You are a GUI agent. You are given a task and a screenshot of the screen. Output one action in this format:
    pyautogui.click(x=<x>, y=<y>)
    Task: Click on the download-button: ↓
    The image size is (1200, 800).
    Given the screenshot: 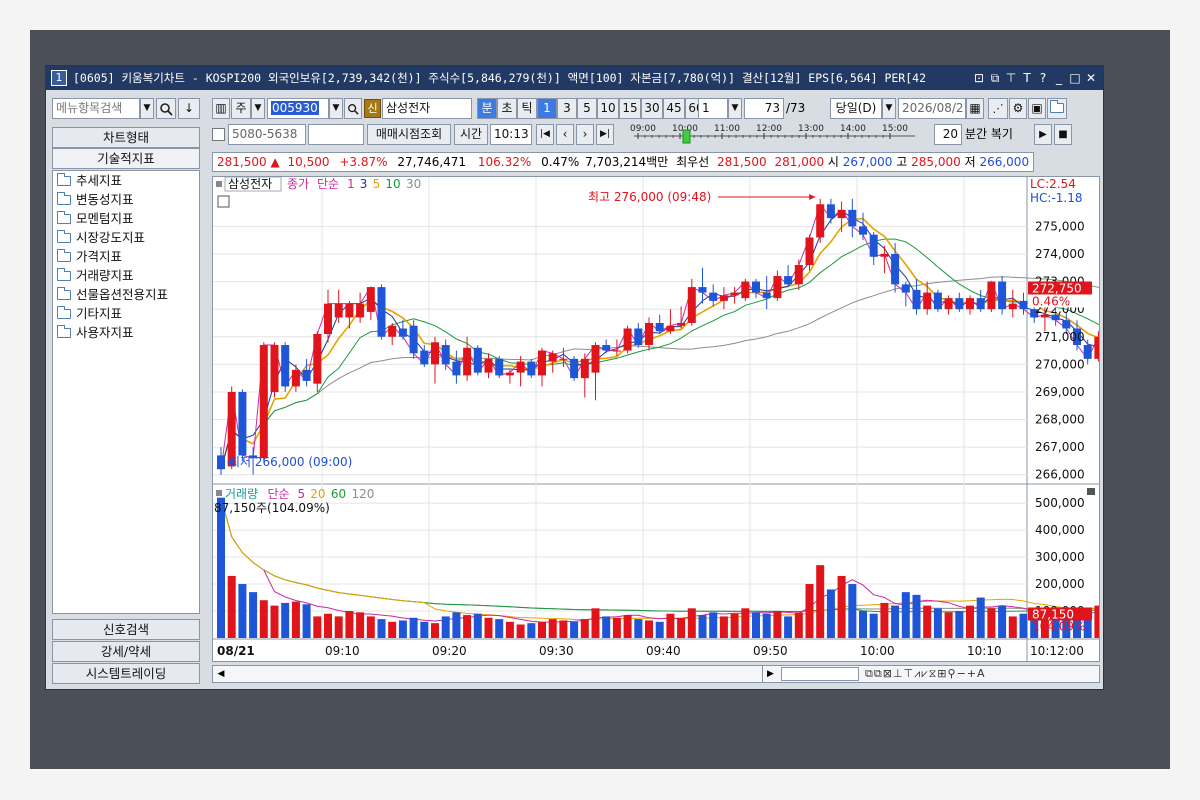 What is the action you would take?
    pyautogui.click(x=189, y=108)
    